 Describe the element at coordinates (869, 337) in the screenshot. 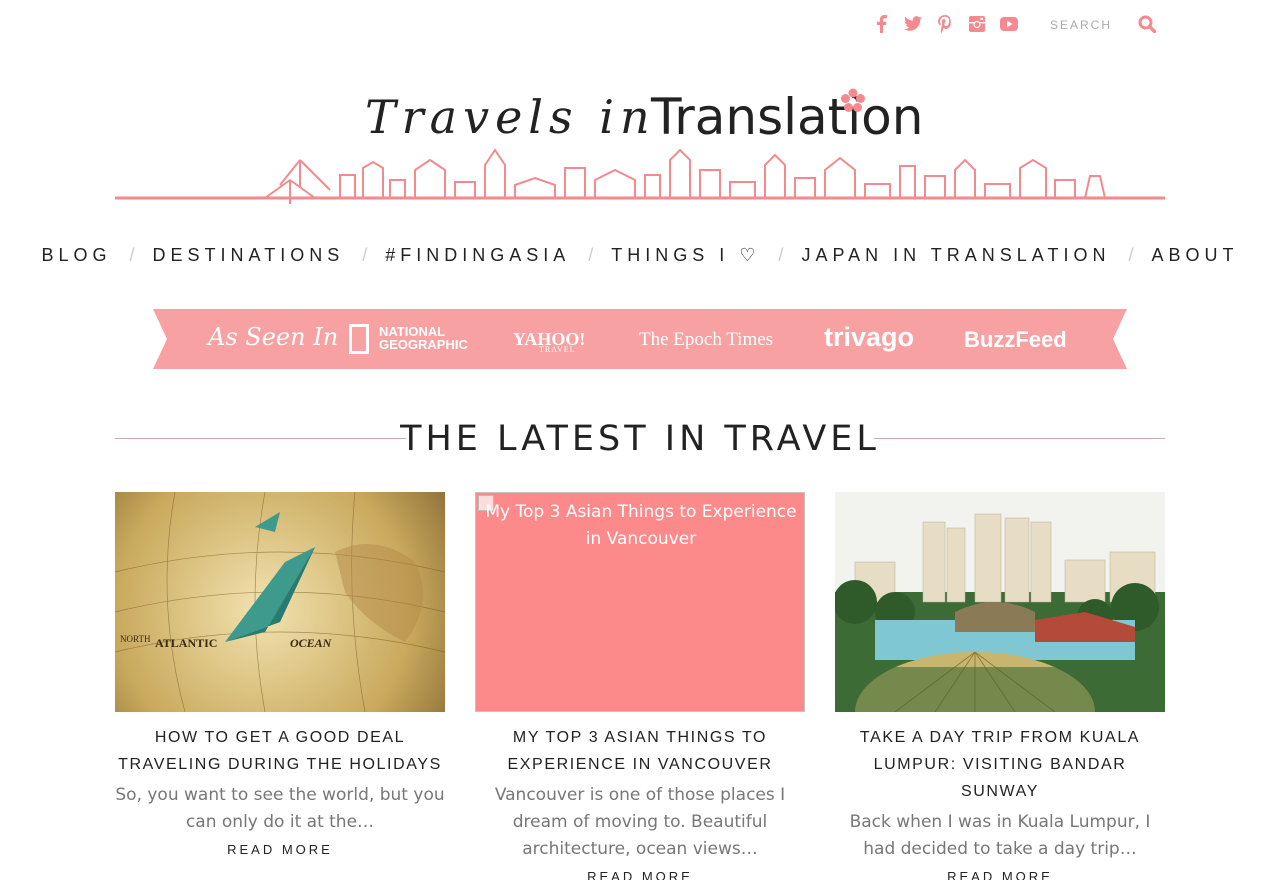

I see `trivago-logo: trivago` at that location.